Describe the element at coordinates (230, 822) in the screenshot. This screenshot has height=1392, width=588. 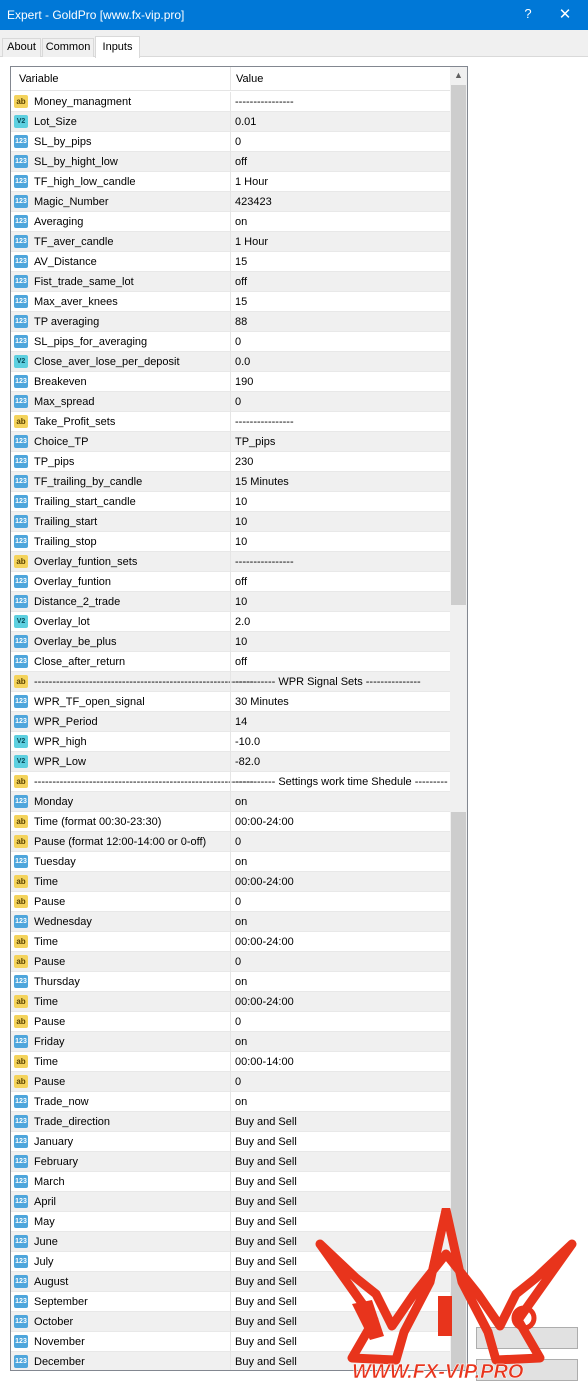
I see `table-row: ab Time (format 00:30-23:30) 00:00-24:00` at that location.